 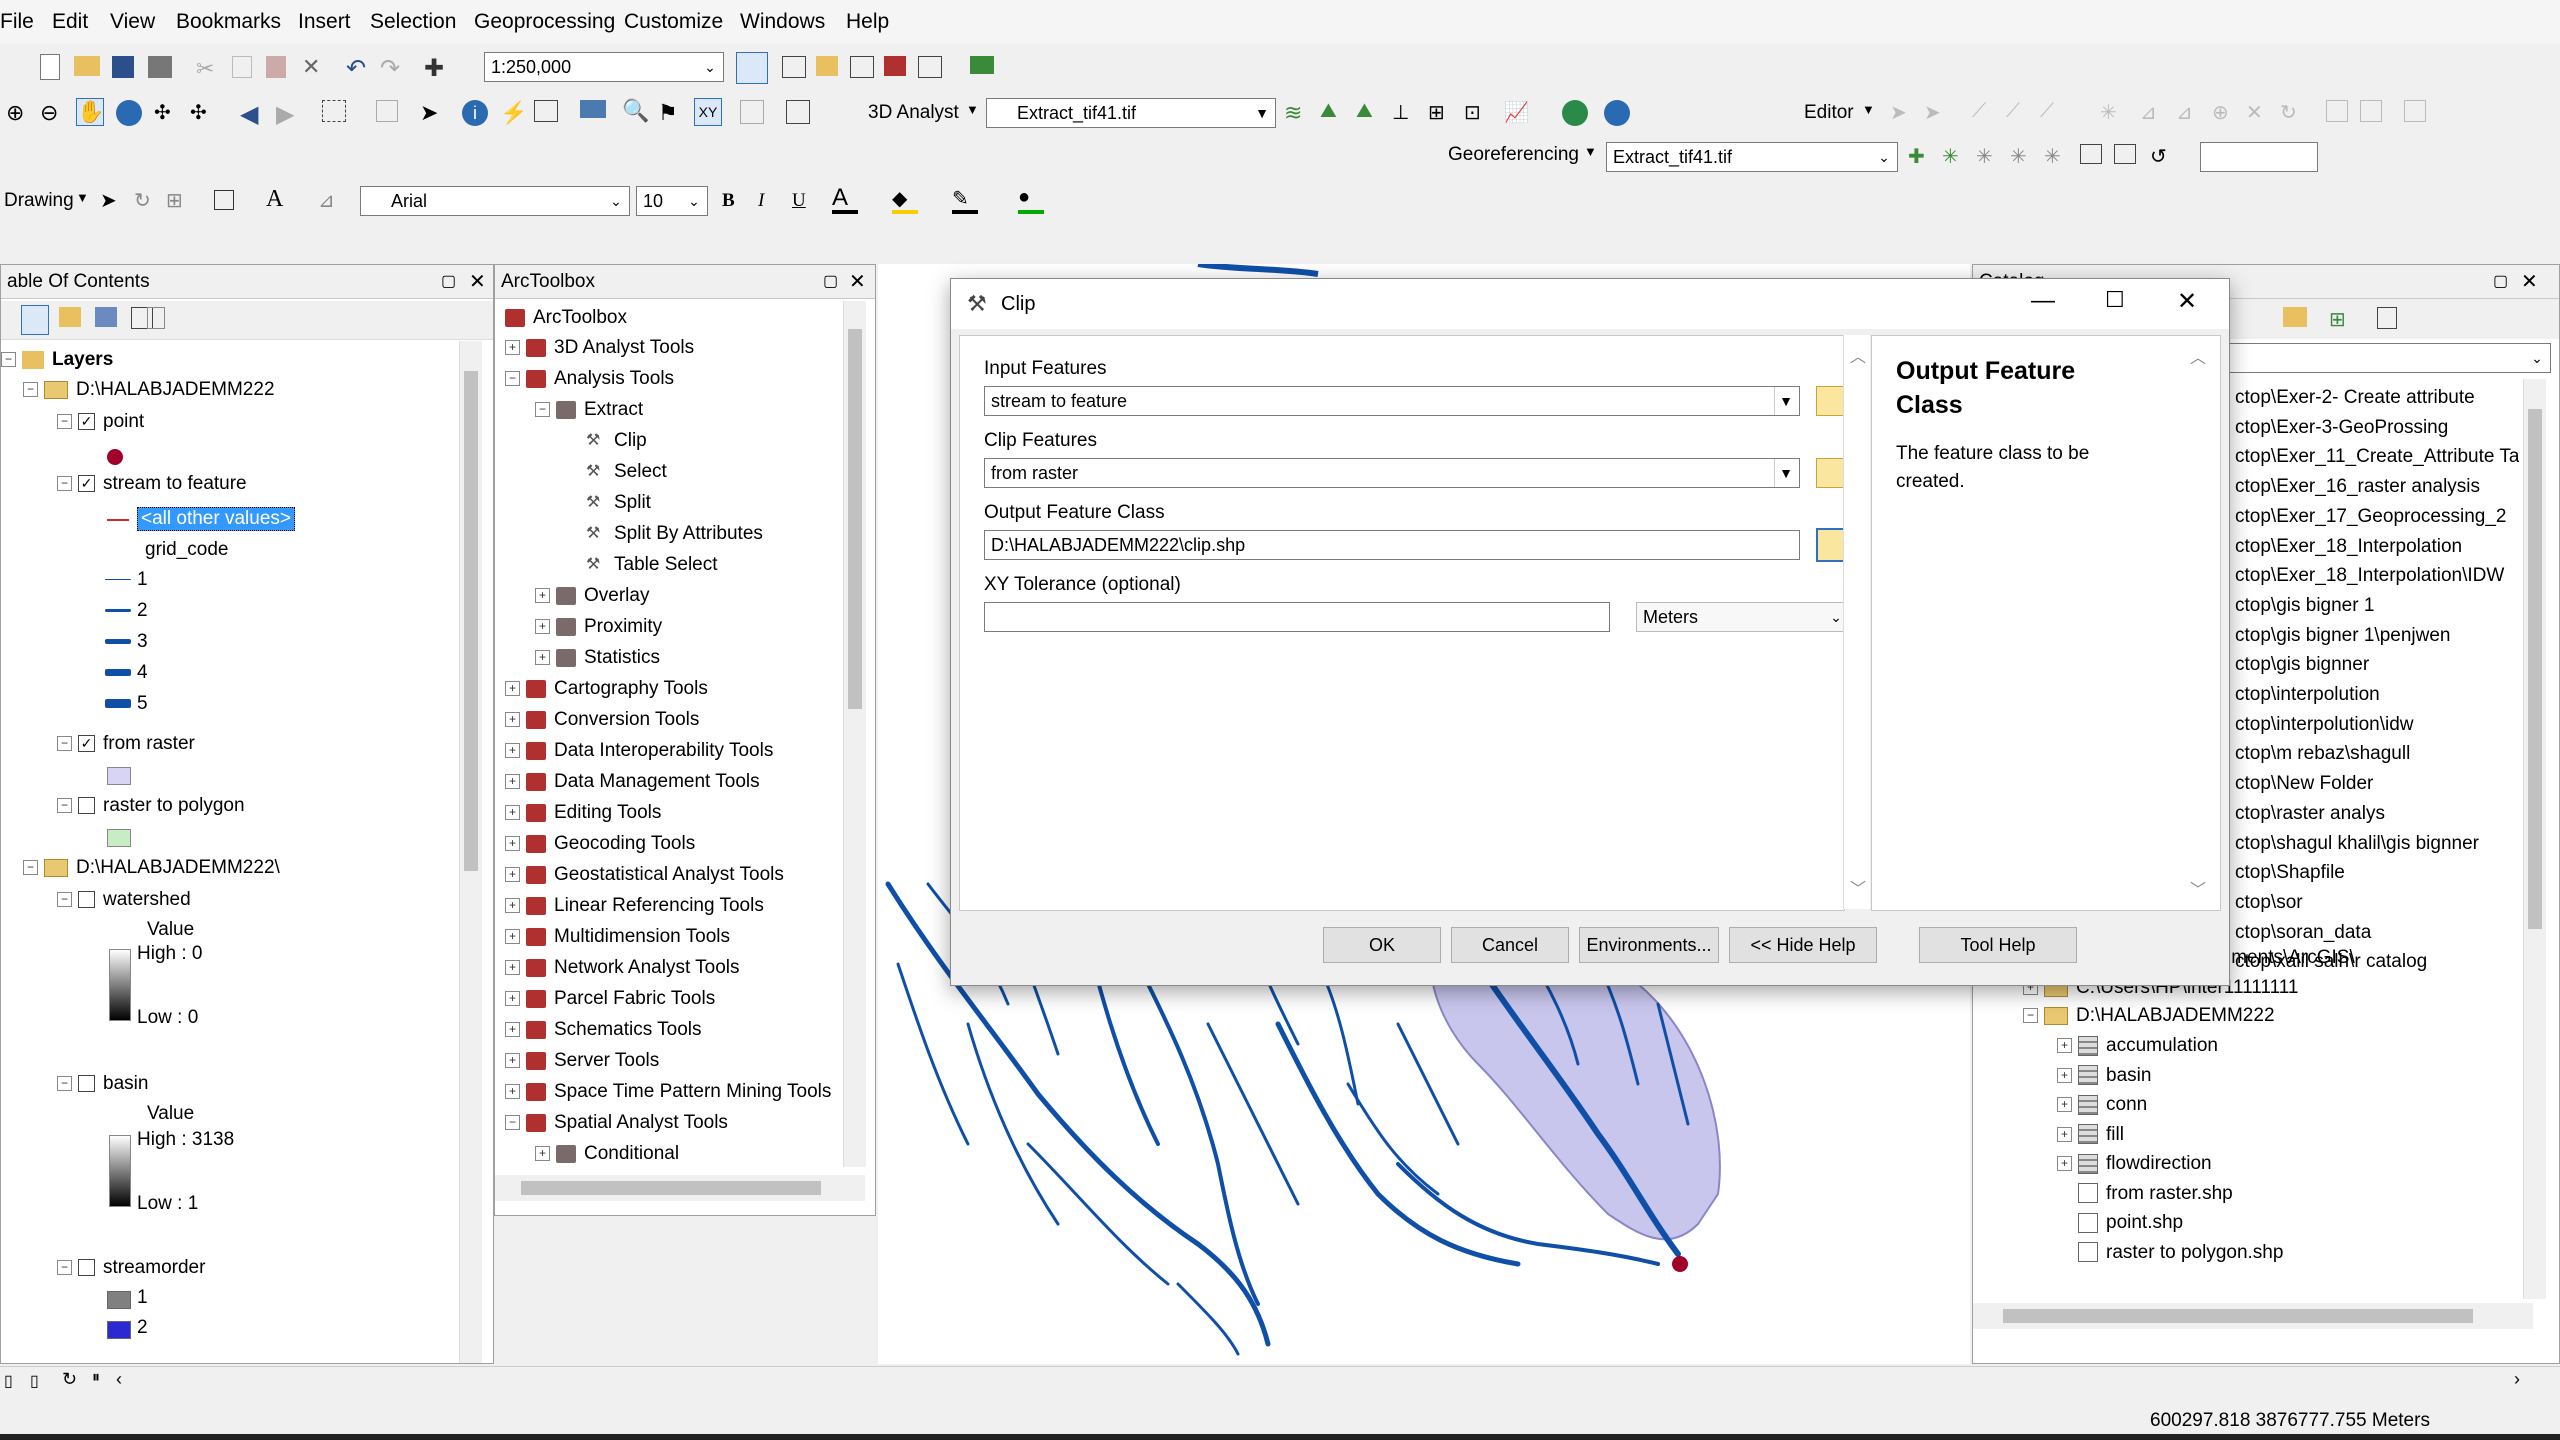 I want to click on catalog-folder-connection: ctop\Shapfile, so click(x=2290, y=873).